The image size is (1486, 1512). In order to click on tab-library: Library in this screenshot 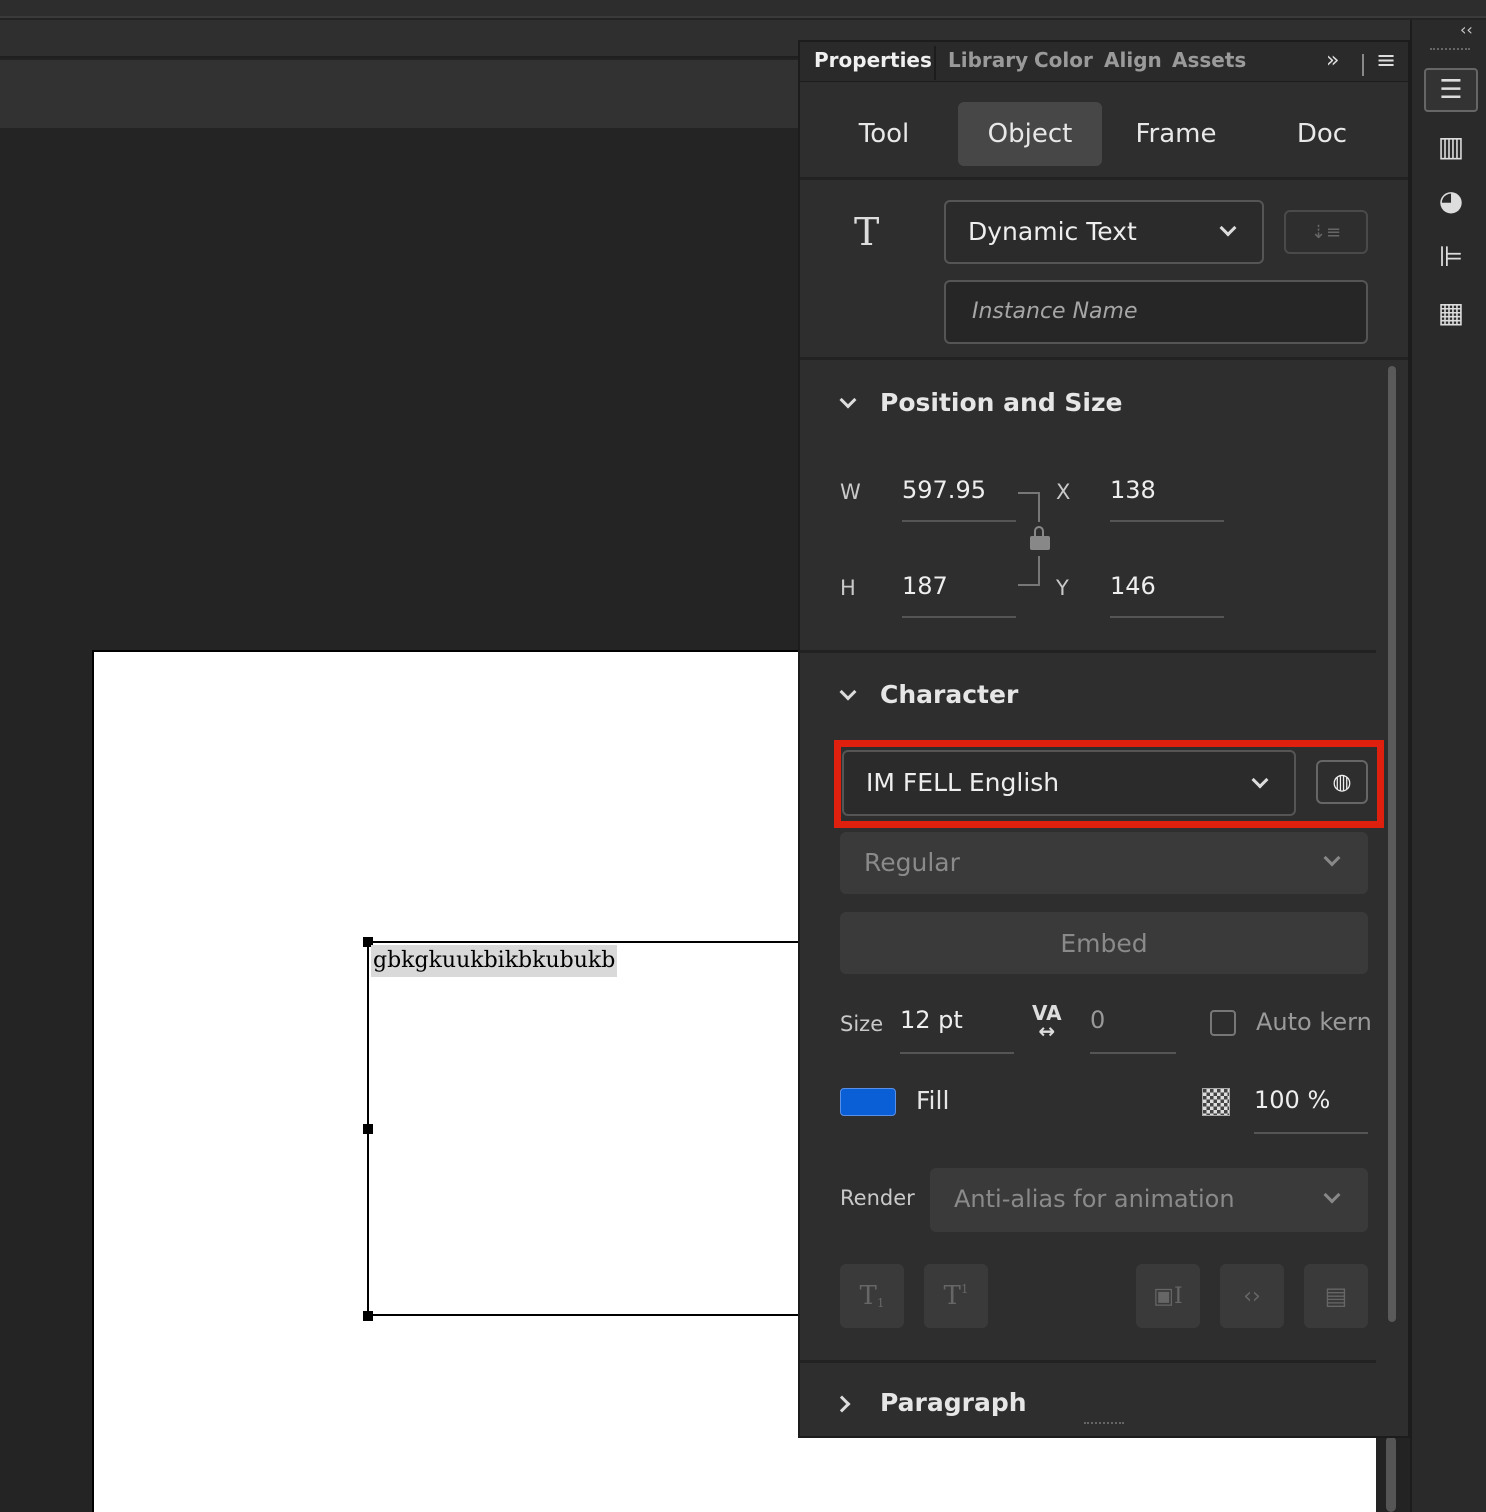, I will do `click(988, 60)`.